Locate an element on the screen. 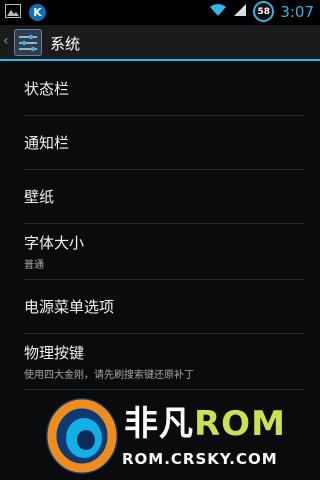 The width and height of the screenshot is (320, 480). list-item-power-menu: 电源菜单选项 is located at coordinates (164, 307).